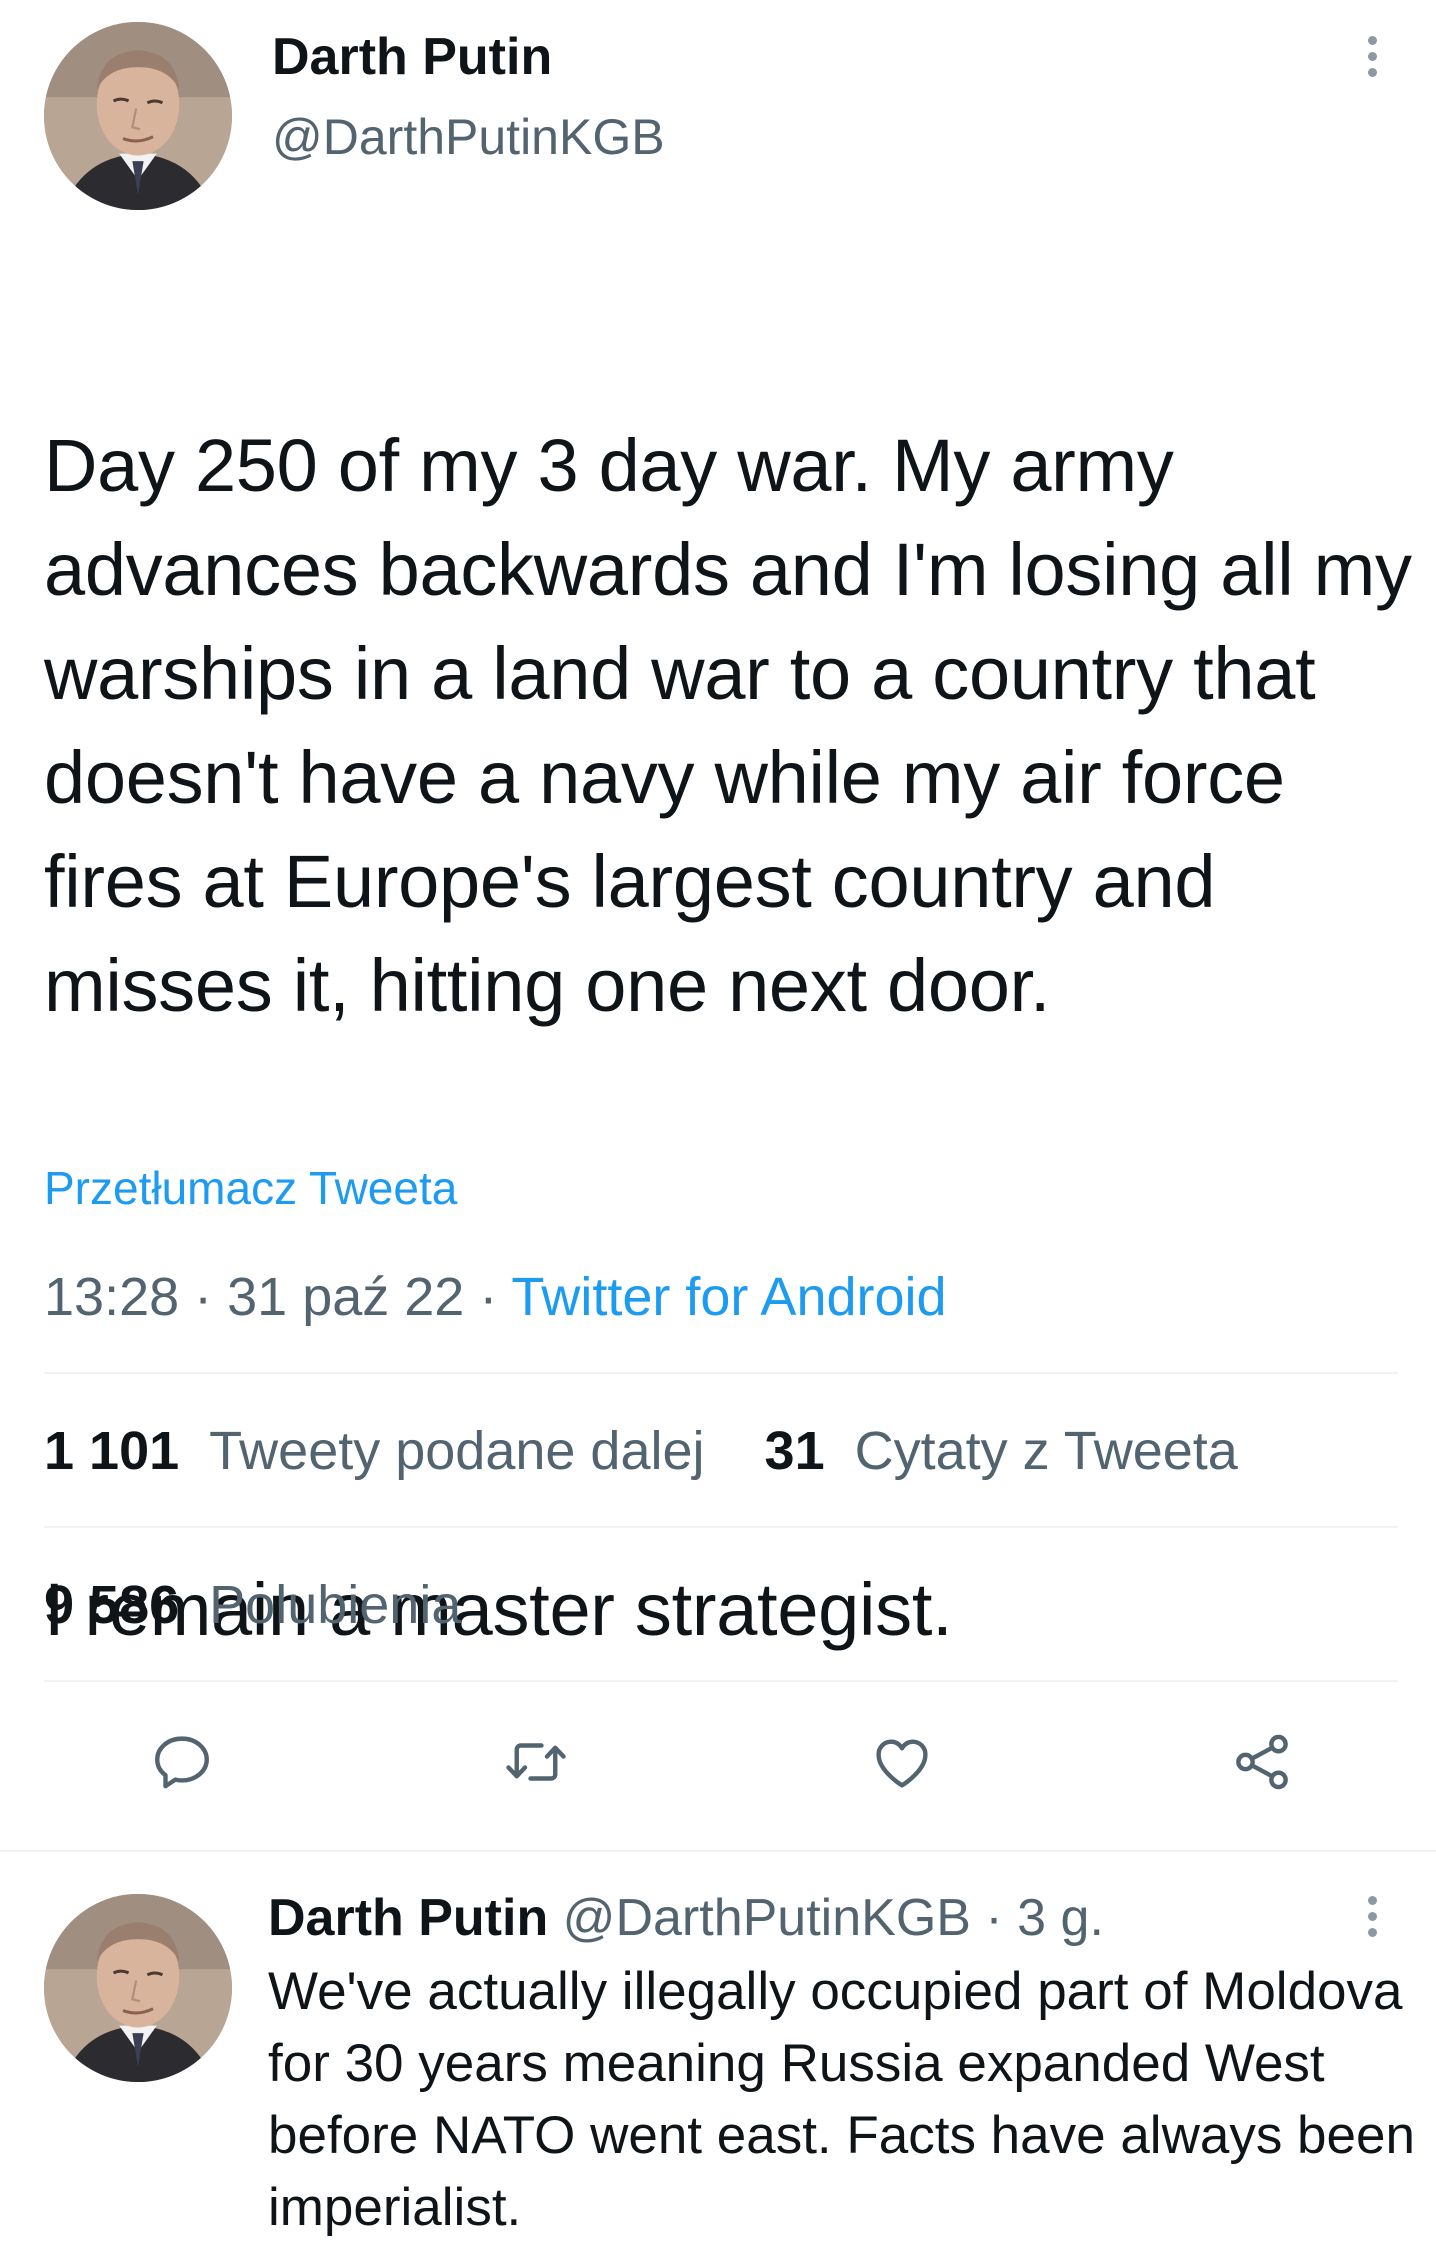 The width and height of the screenshot is (1436, 2252). Describe the element at coordinates (794, 1451) in the screenshot. I see `quotes-count: 31` at that location.